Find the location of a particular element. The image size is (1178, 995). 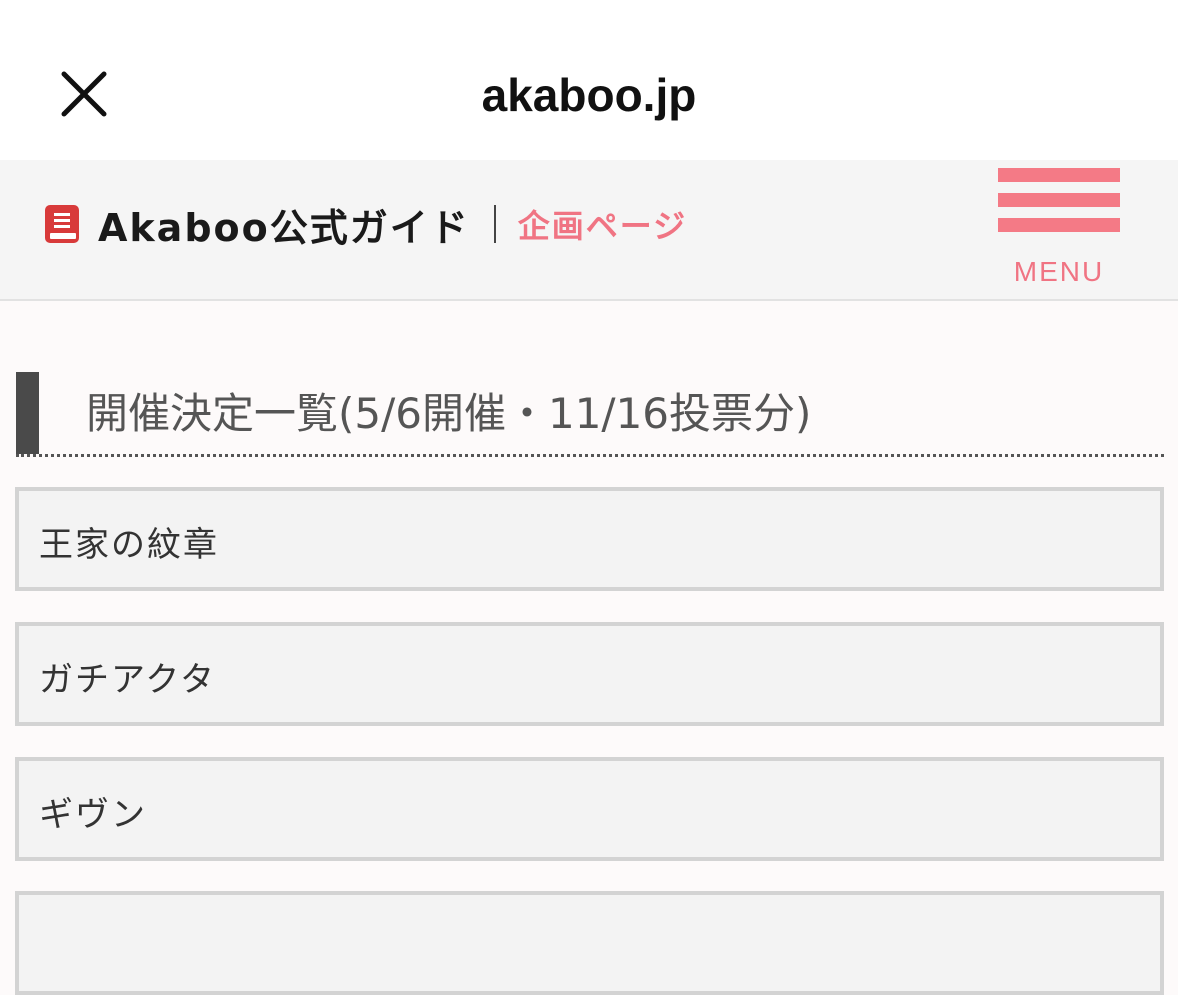

list-item: ガチアクタ is located at coordinates (589, 674).